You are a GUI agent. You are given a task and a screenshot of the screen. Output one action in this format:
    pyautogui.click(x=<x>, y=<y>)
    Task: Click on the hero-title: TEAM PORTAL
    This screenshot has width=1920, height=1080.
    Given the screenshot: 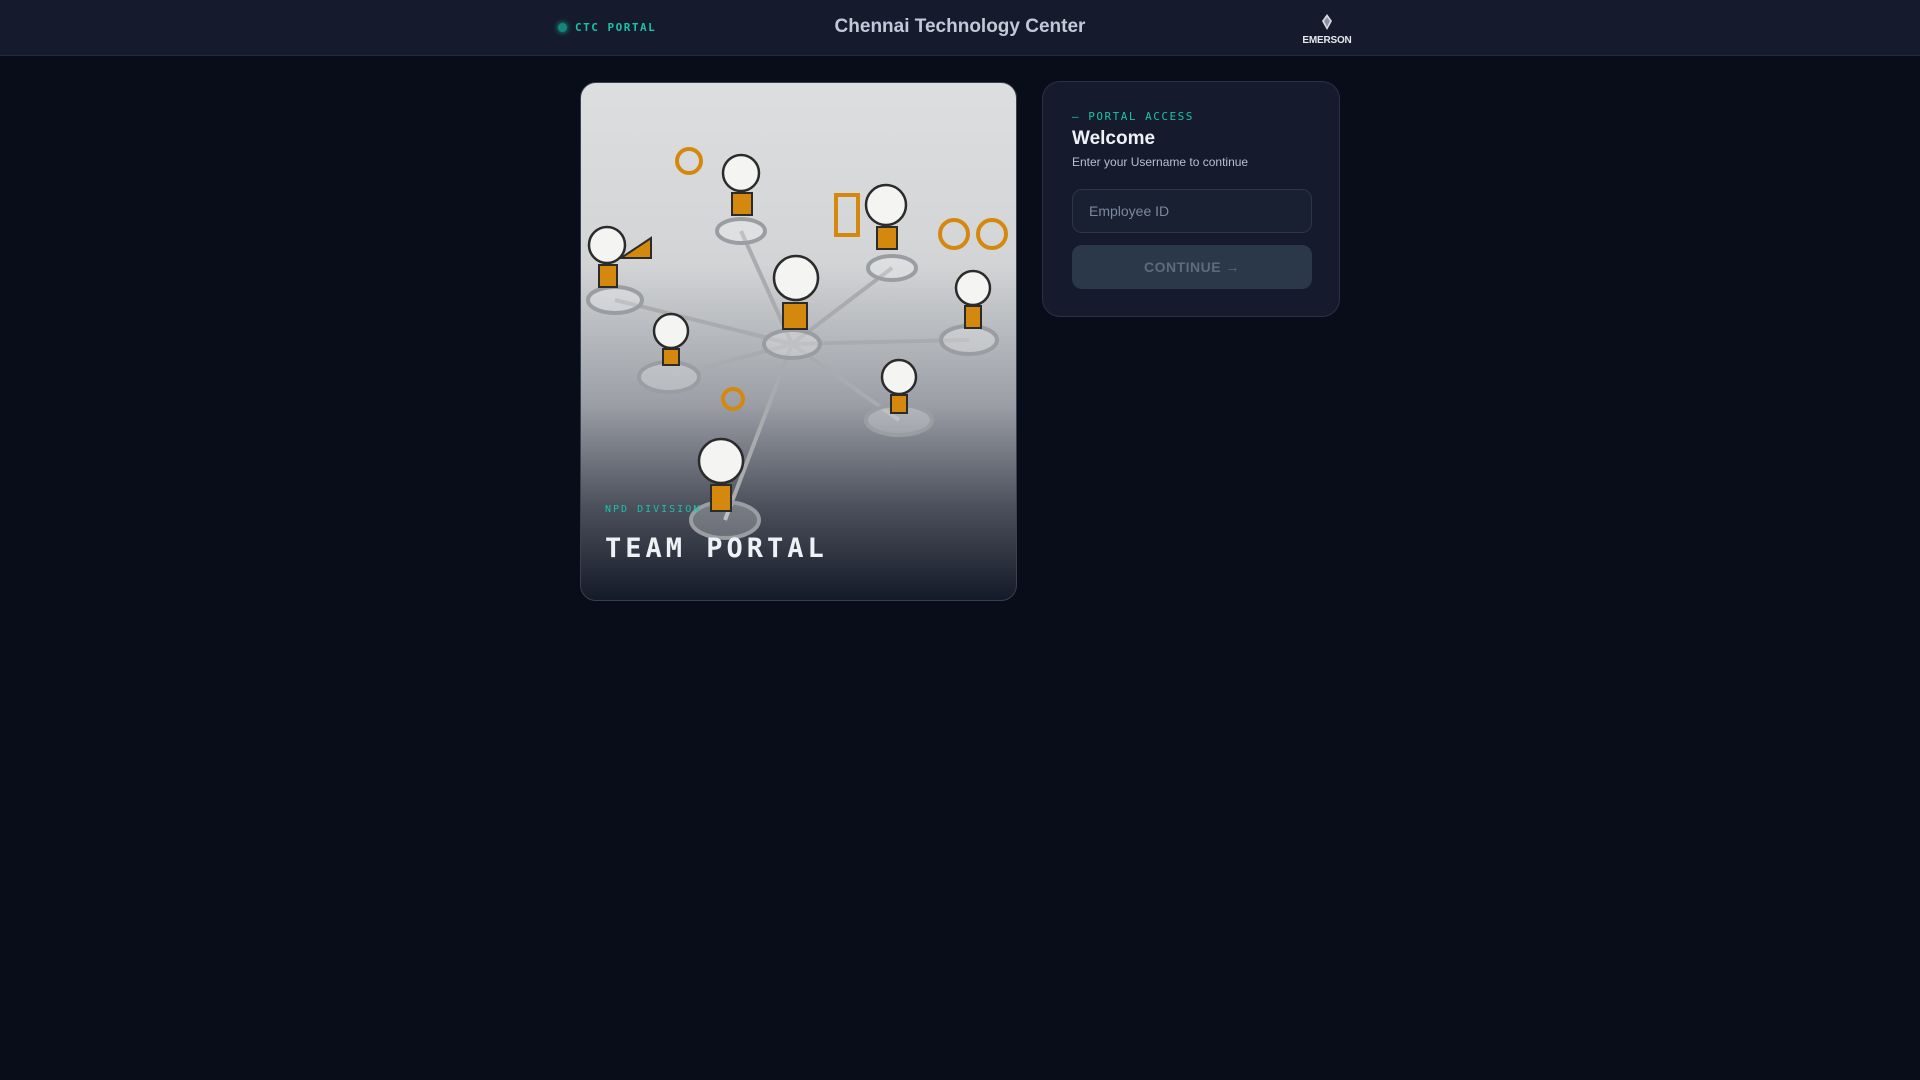 What is the action you would take?
    pyautogui.click(x=716, y=548)
    